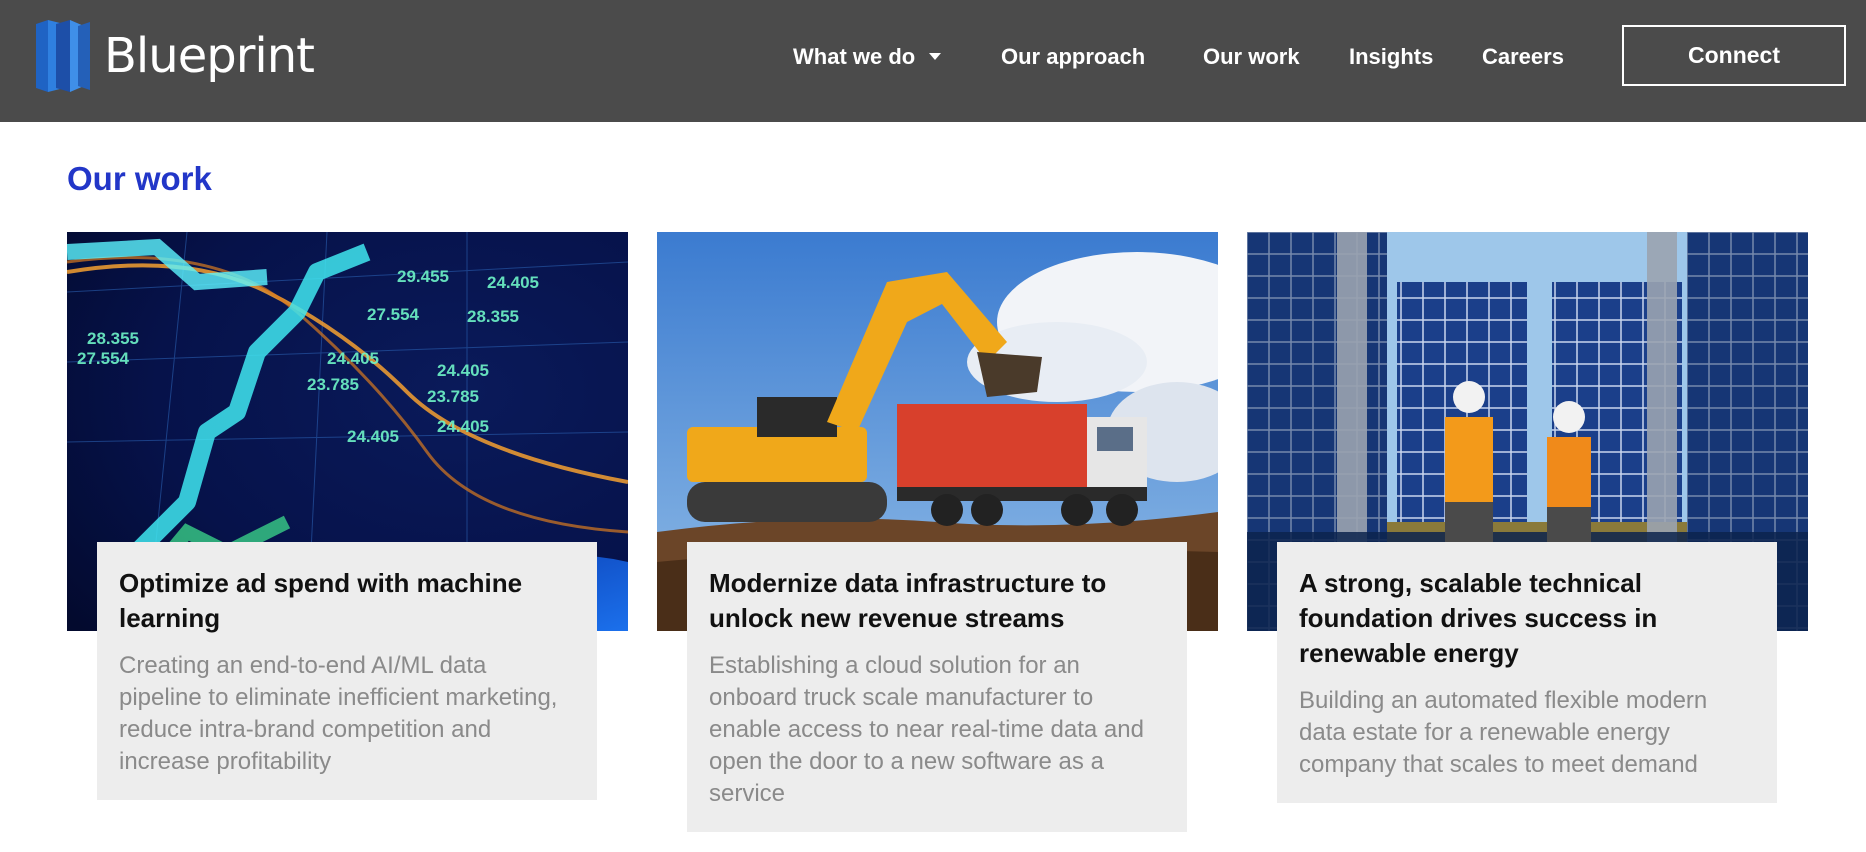 Image resolution: width=1866 pixels, height=852 pixels. I want to click on brand-name: Blueprint, so click(209, 56).